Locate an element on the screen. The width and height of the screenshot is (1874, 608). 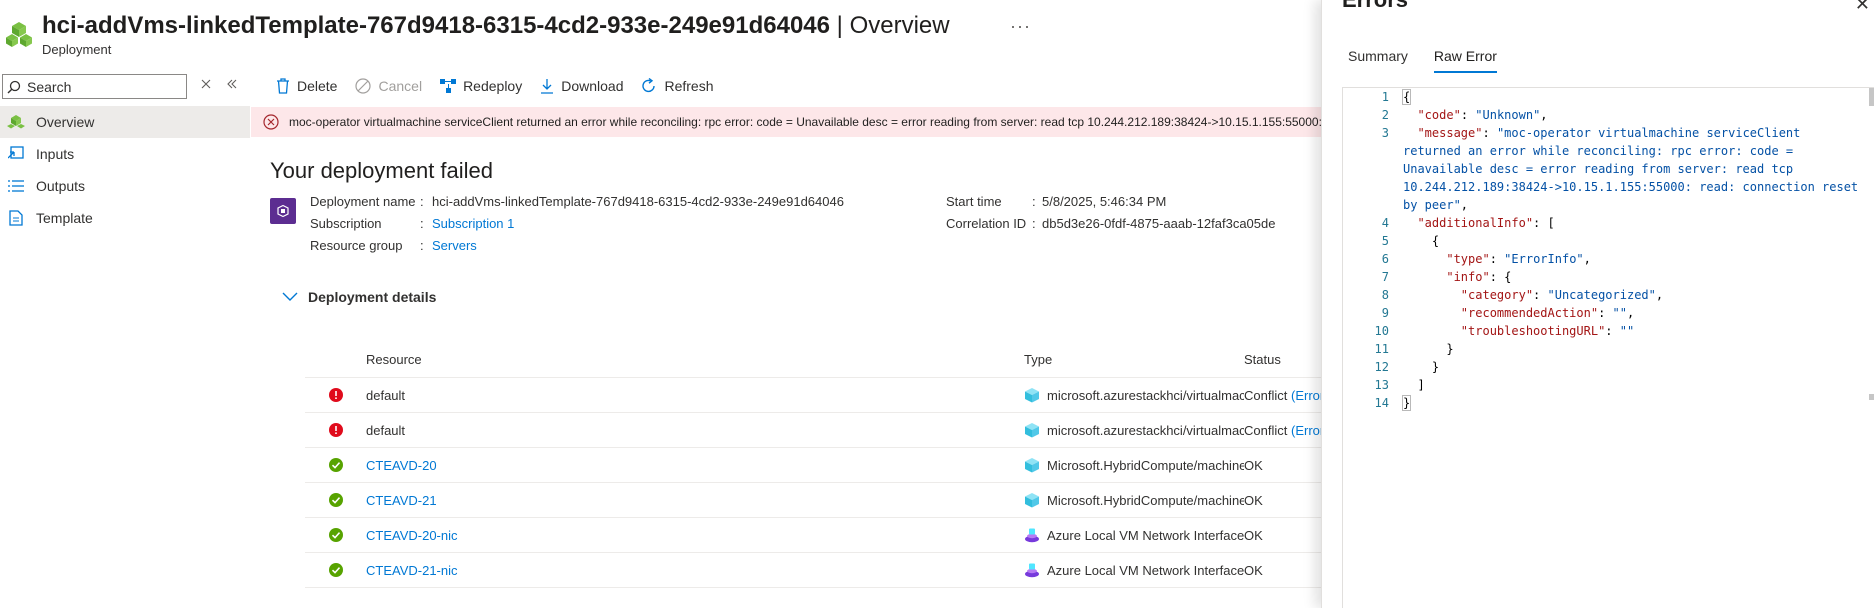
column-resource: Resource is located at coordinates (695, 359).